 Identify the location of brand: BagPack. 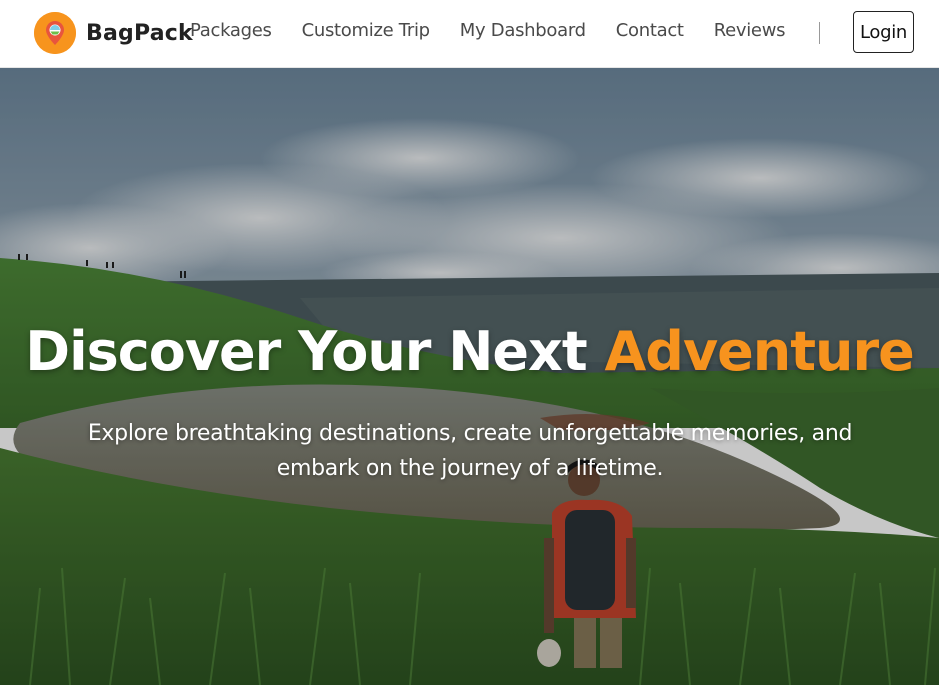
(113, 33).